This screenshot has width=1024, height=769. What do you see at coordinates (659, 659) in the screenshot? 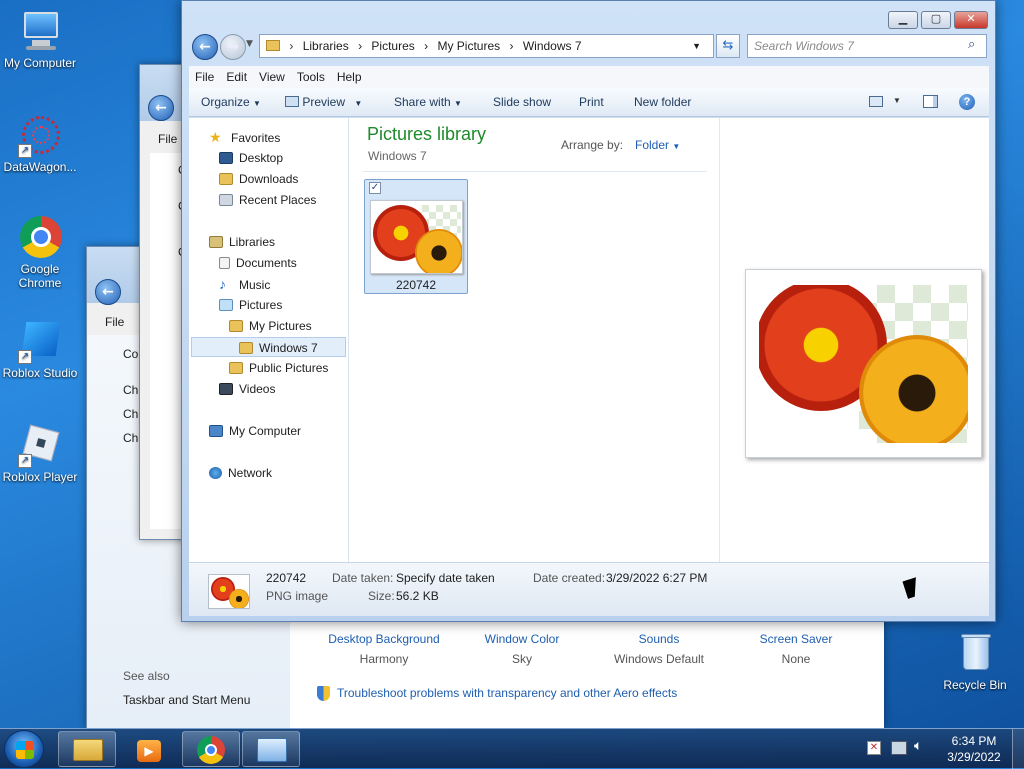
I see `sounds-value: Windows Default` at bounding box center [659, 659].